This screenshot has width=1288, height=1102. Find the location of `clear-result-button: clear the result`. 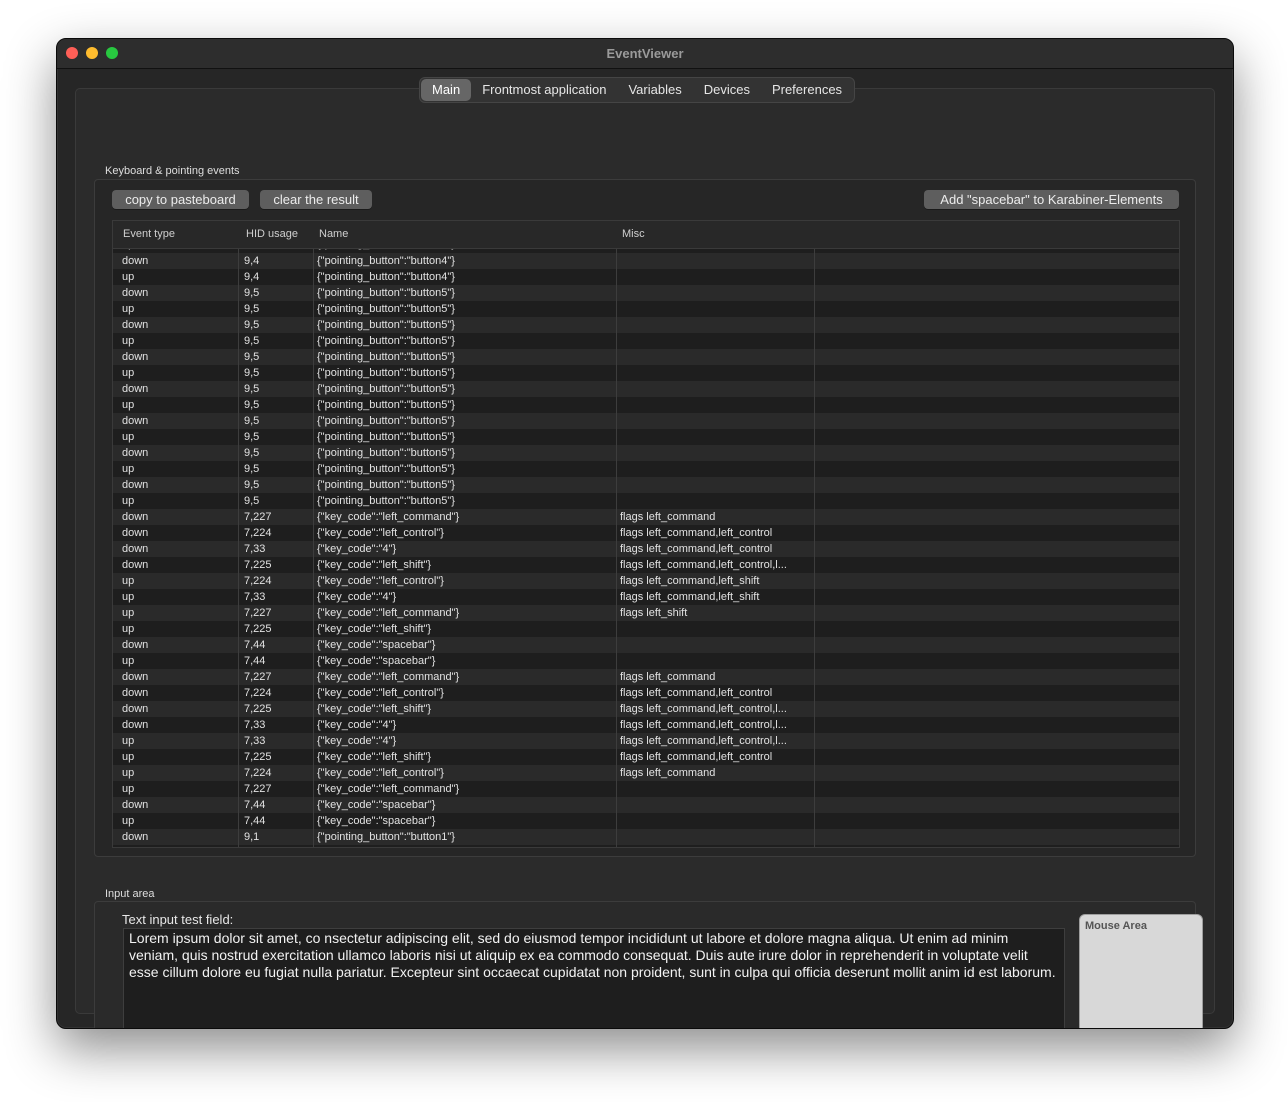

clear-result-button: clear the result is located at coordinates (316, 199).